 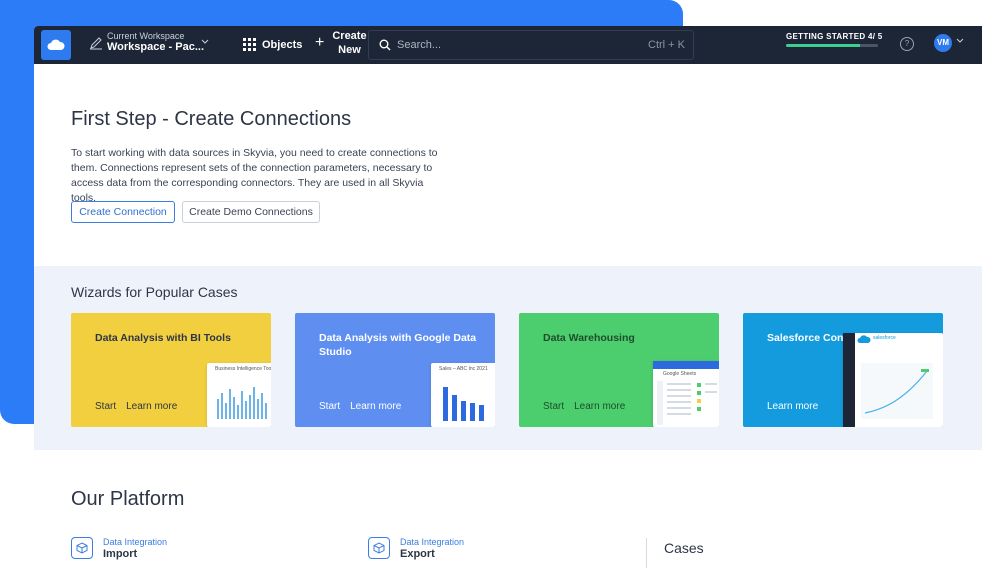 I want to click on objects-menu: Objects, so click(x=272, y=44).